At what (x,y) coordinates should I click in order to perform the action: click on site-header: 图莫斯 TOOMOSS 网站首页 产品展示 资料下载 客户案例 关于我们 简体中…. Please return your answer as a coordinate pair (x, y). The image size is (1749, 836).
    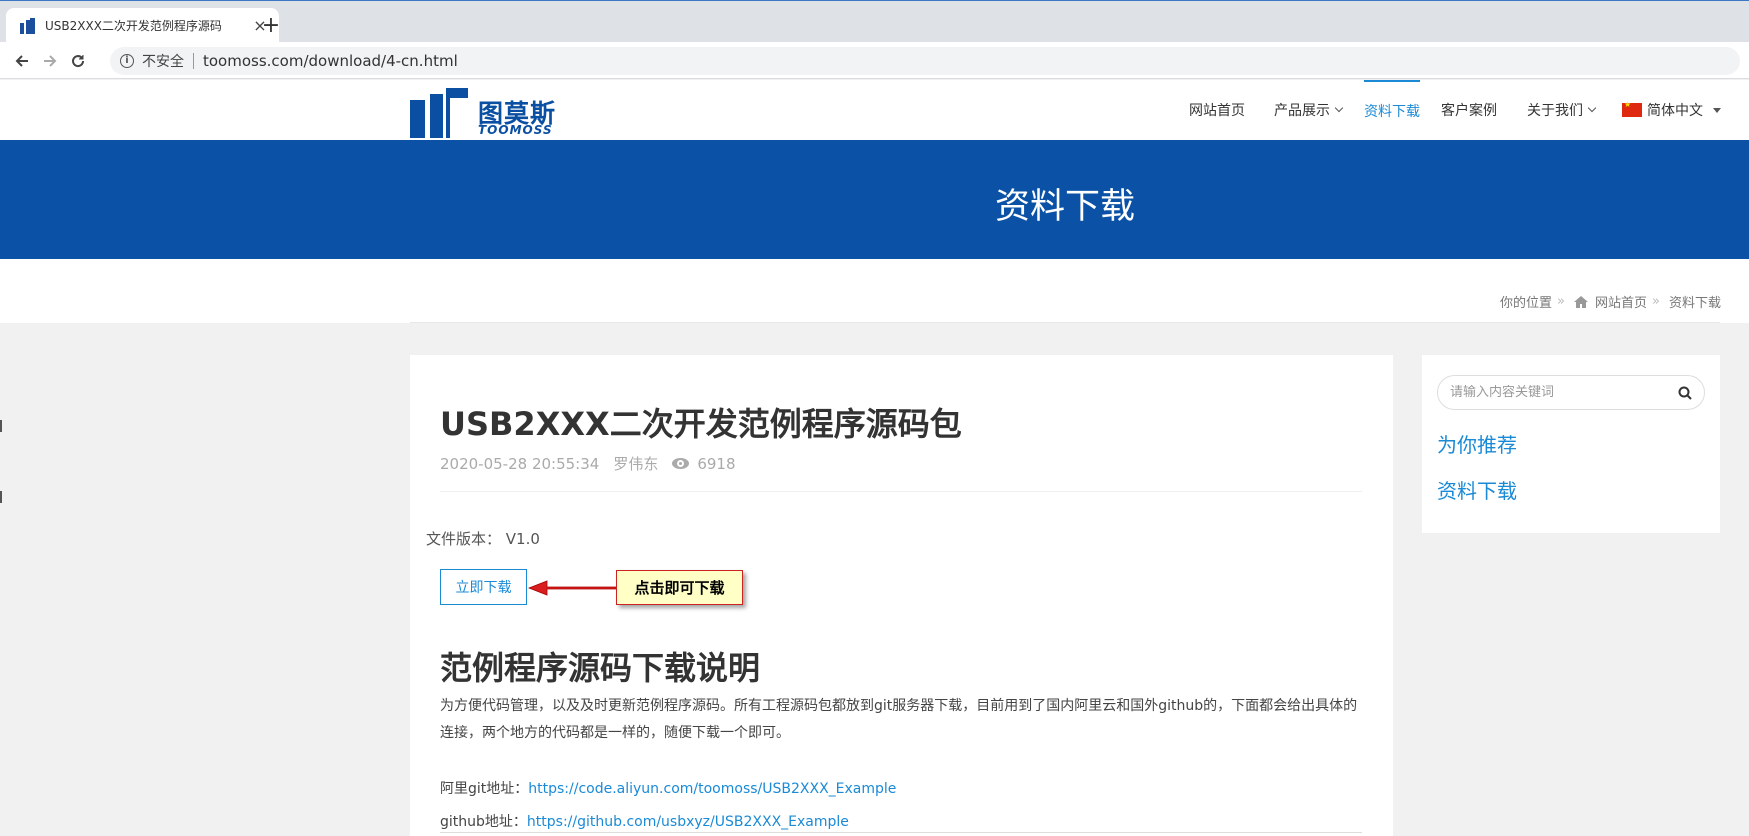
    Looking at the image, I should click on (874, 110).